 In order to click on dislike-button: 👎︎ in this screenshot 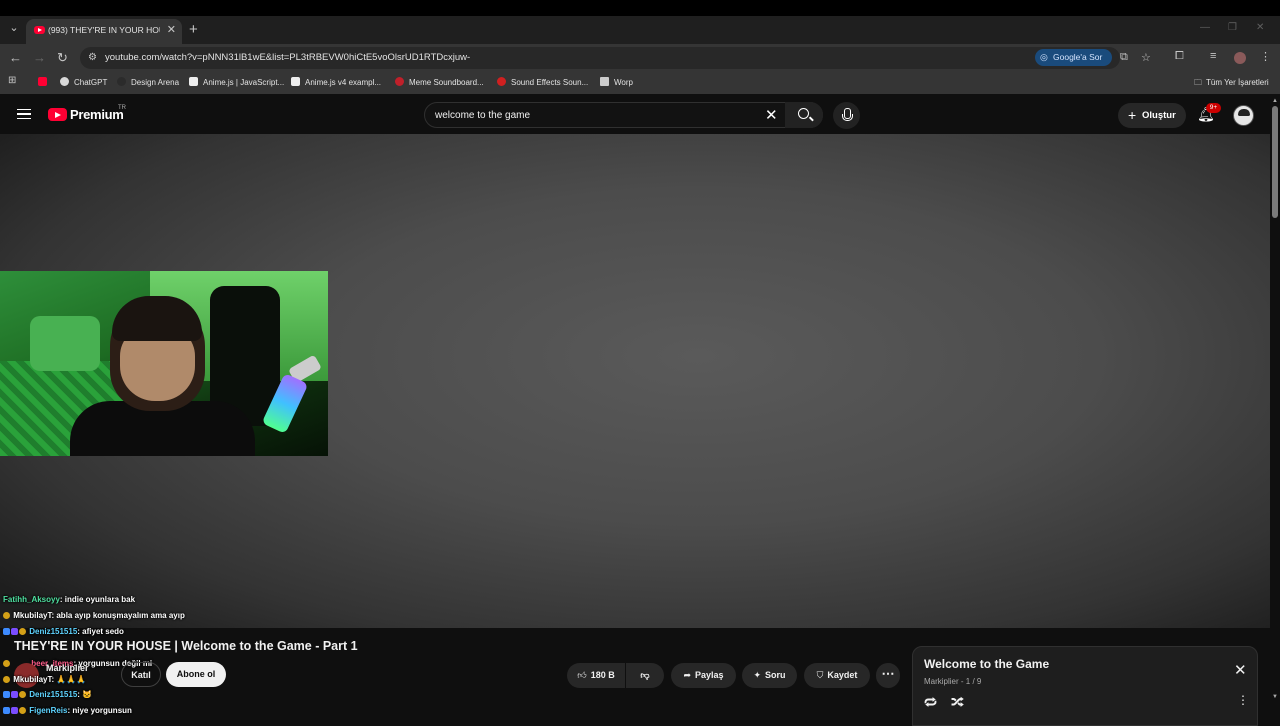, I will do `click(645, 675)`.